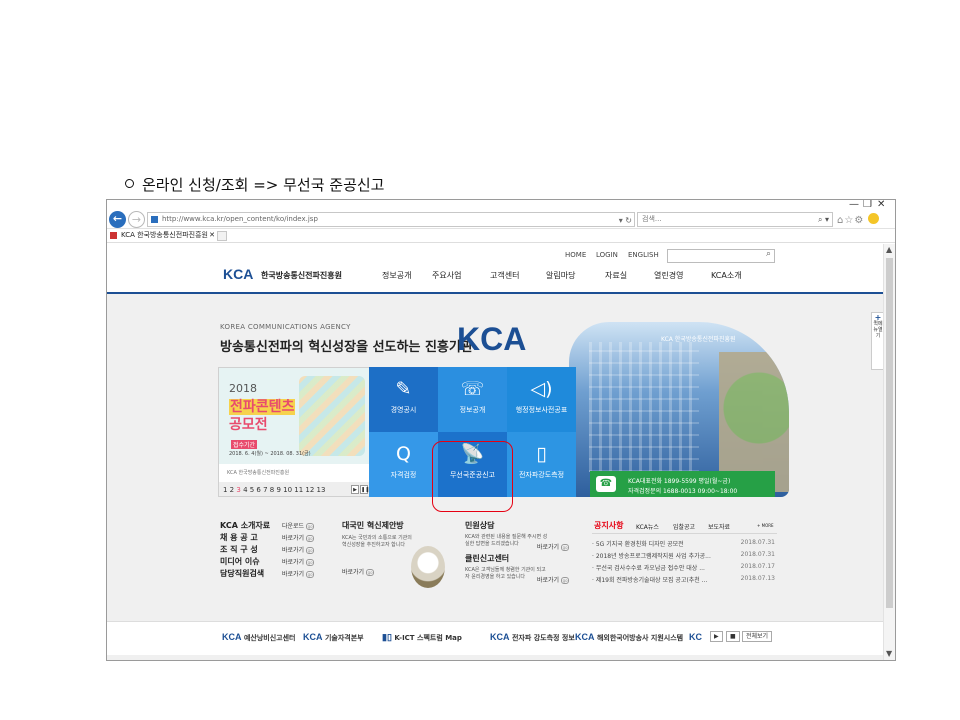 This screenshot has height=720, width=960. Describe the element at coordinates (541, 399) in the screenshot. I see `tile-admin-info: ◁) 행정정보사전공표` at that location.